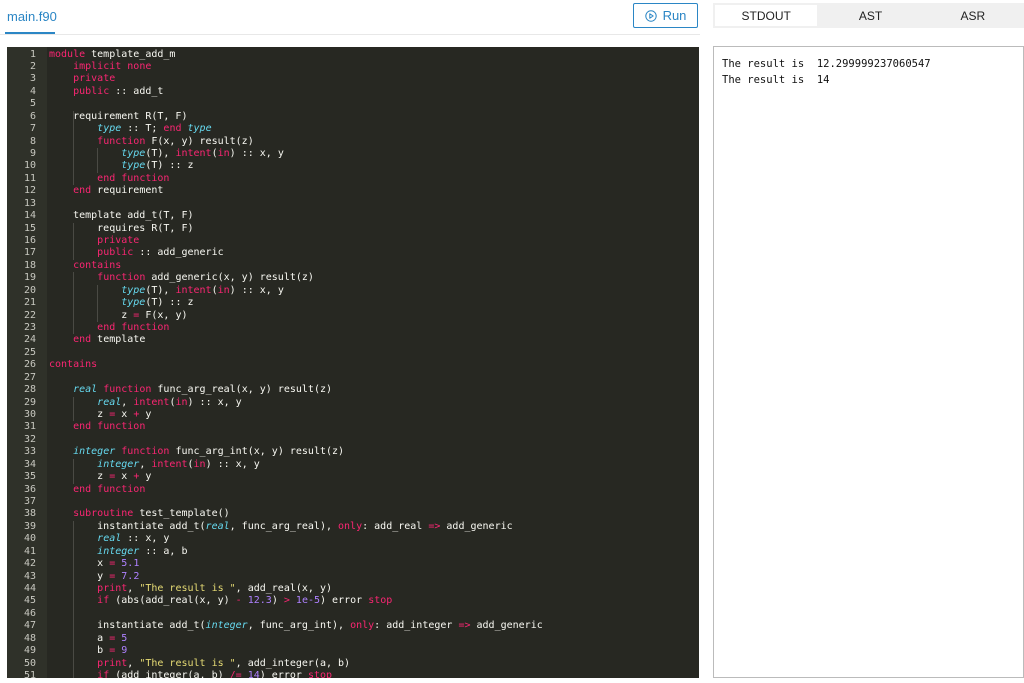 The width and height of the screenshot is (1024, 683). What do you see at coordinates (32, 153) in the screenshot?
I see `line-number: 9` at bounding box center [32, 153].